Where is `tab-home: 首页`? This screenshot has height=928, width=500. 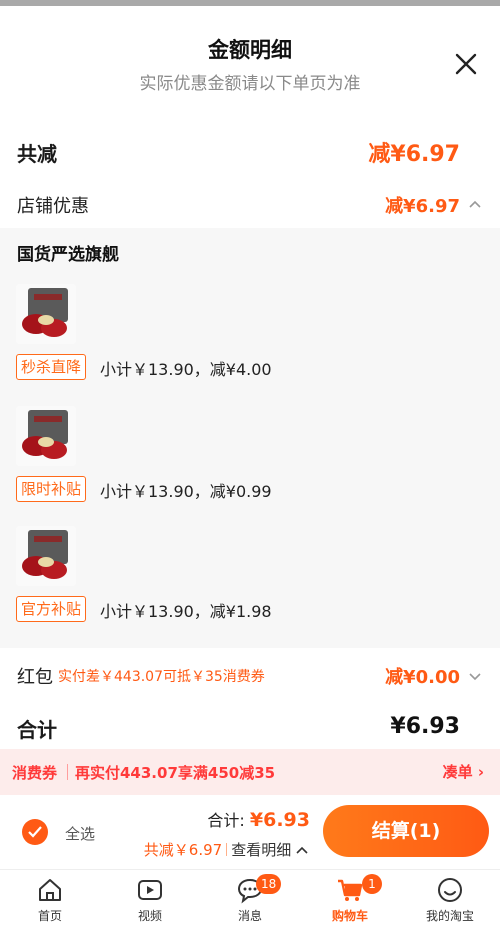
tab-home: 首页 is located at coordinates (50, 899).